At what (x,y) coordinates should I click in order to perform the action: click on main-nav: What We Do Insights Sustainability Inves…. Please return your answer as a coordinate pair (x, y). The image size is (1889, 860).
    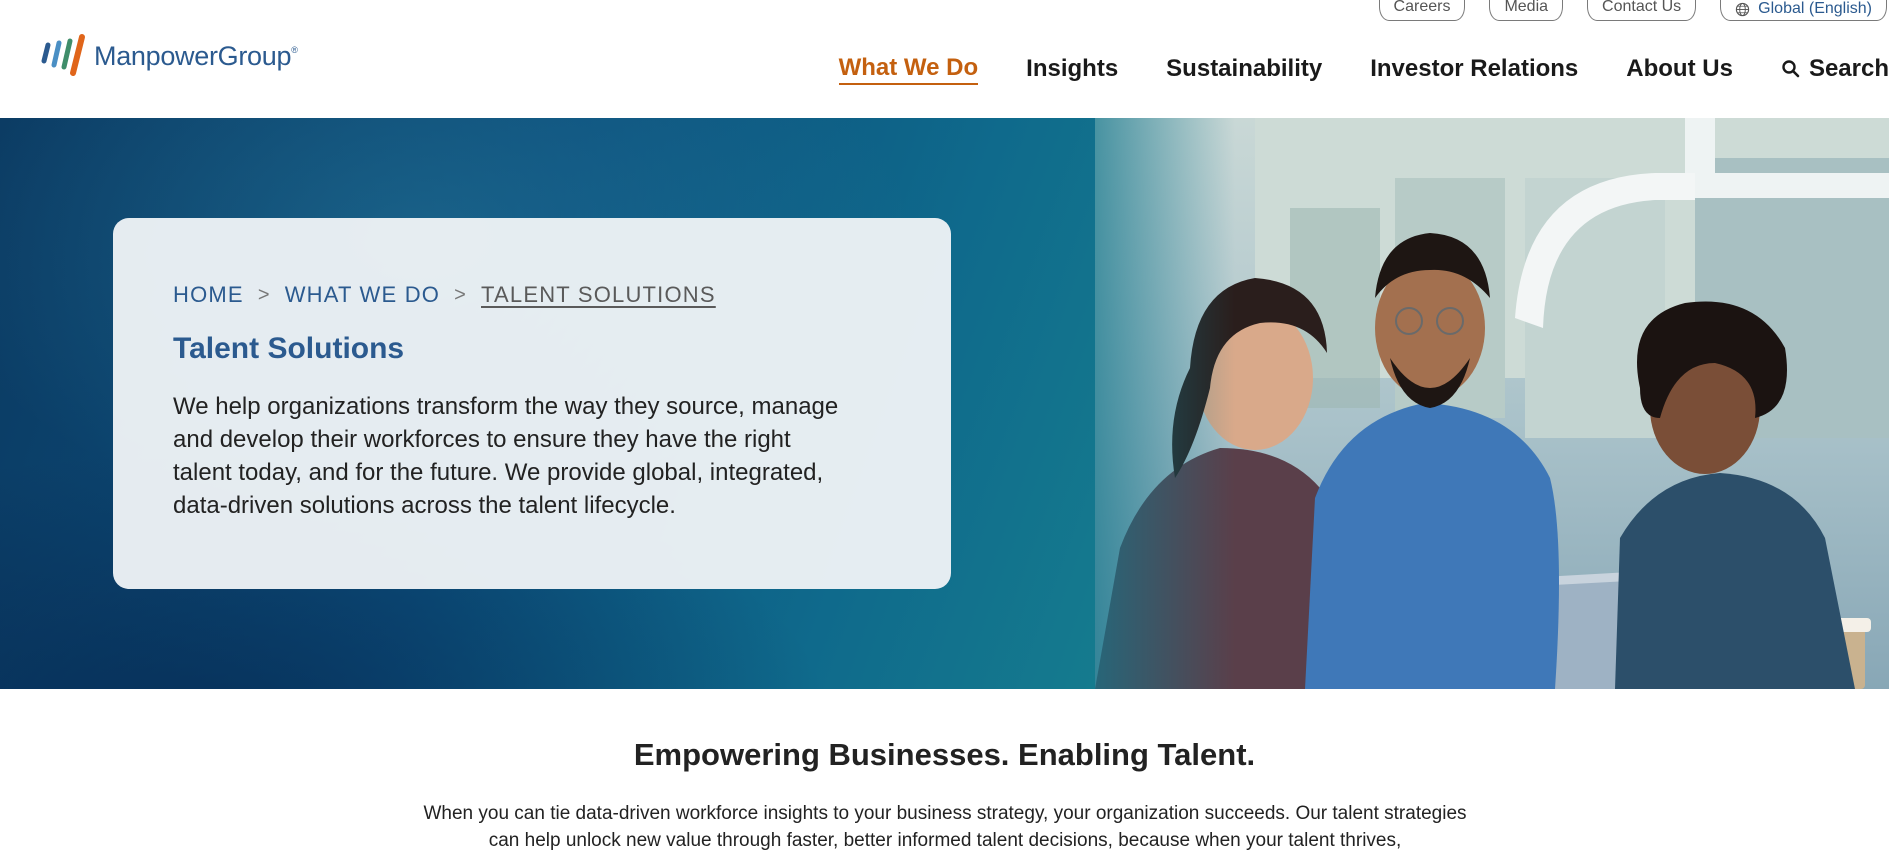
    Looking at the image, I should click on (1340, 69).